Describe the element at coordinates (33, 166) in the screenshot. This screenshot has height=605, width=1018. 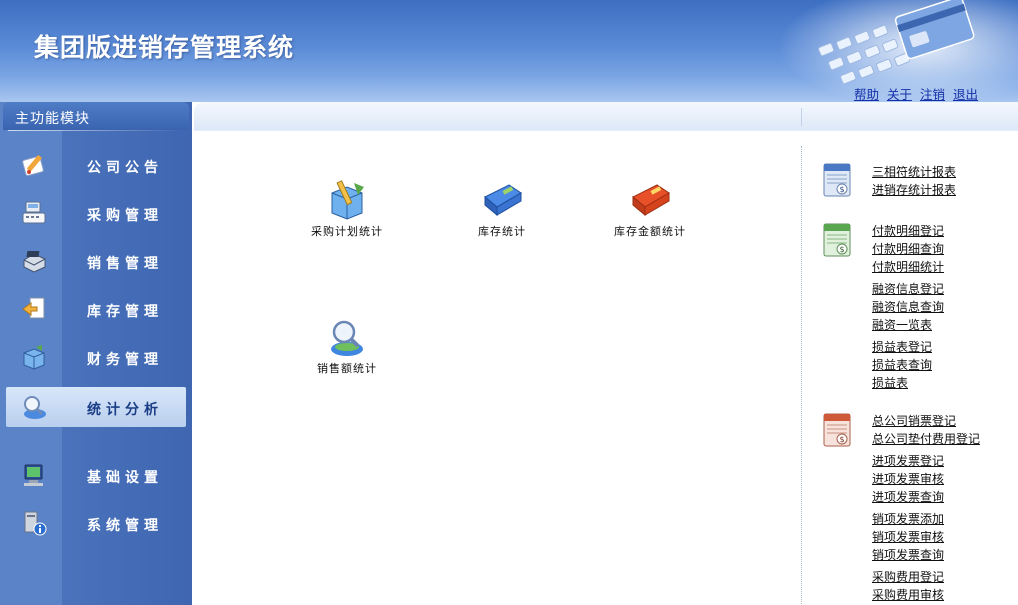
I see `pencil-document-icon` at that location.